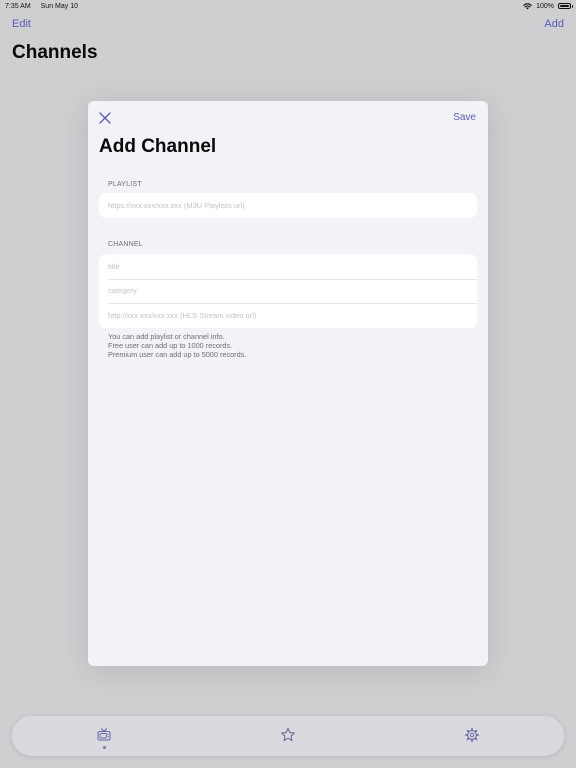  I want to click on gear-icon, so click(472, 735).